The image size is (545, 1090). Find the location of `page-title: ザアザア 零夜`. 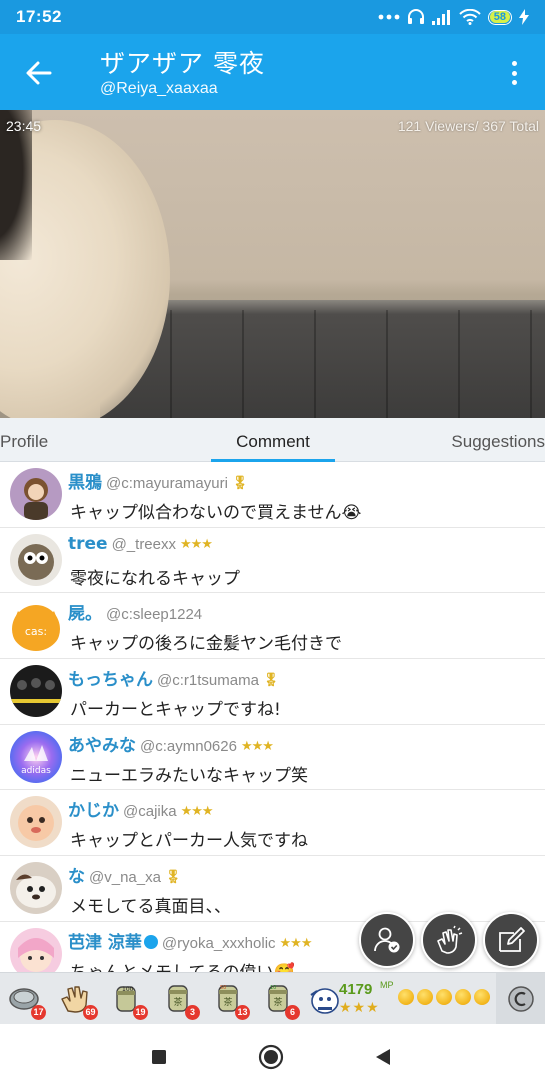

page-title: ザアザア 零夜 is located at coordinates (182, 63).